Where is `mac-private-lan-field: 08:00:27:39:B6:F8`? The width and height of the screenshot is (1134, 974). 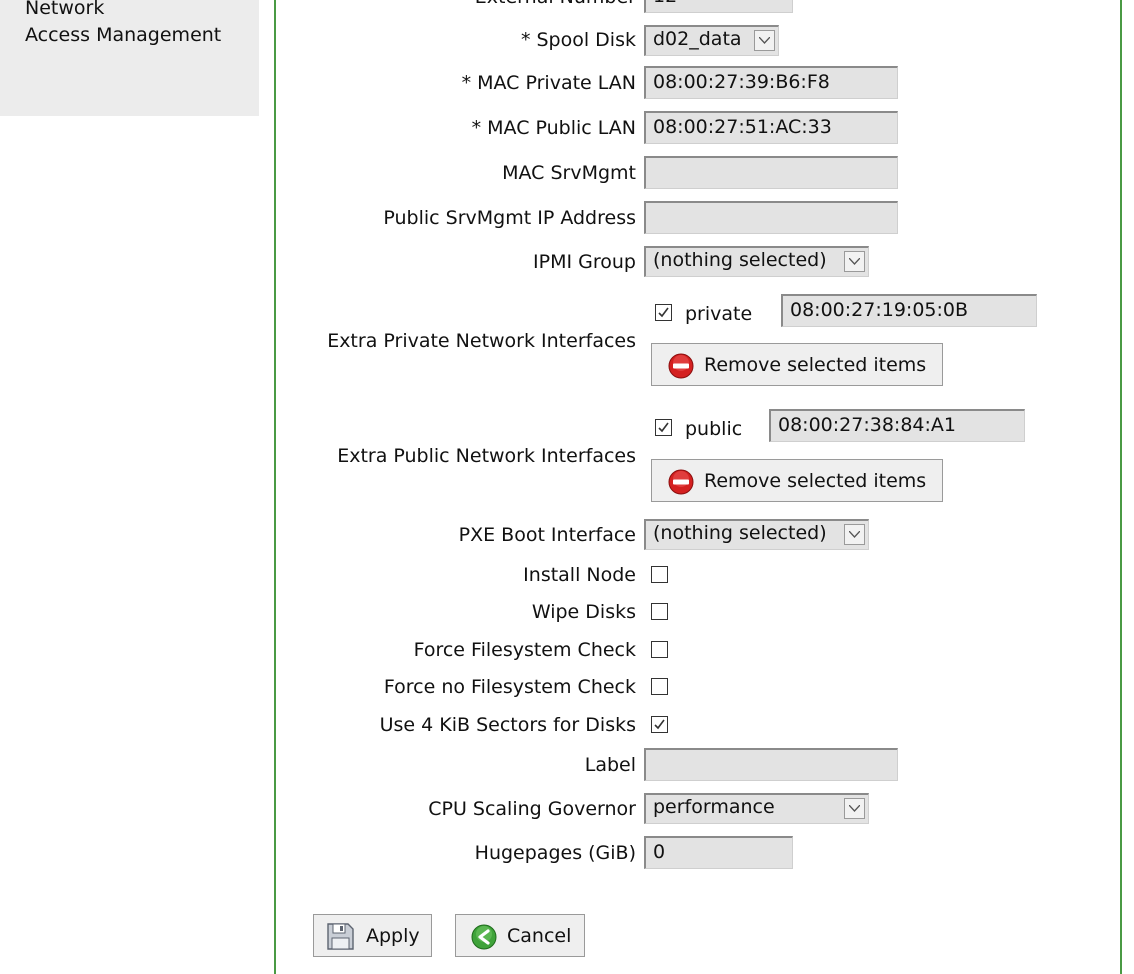
mac-private-lan-field: 08:00:27:39:B6:F8 is located at coordinates (771, 82).